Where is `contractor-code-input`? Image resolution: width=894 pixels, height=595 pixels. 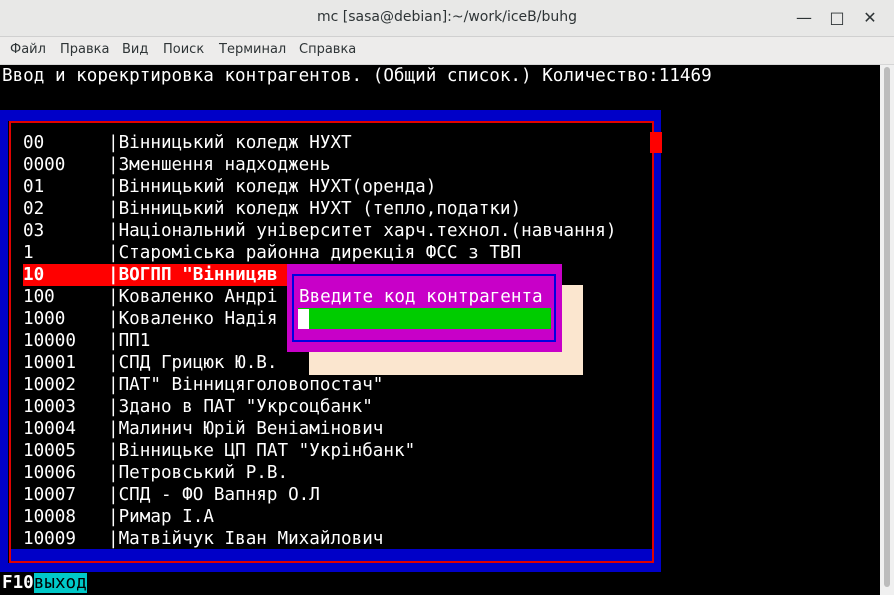 contractor-code-input is located at coordinates (424, 318).